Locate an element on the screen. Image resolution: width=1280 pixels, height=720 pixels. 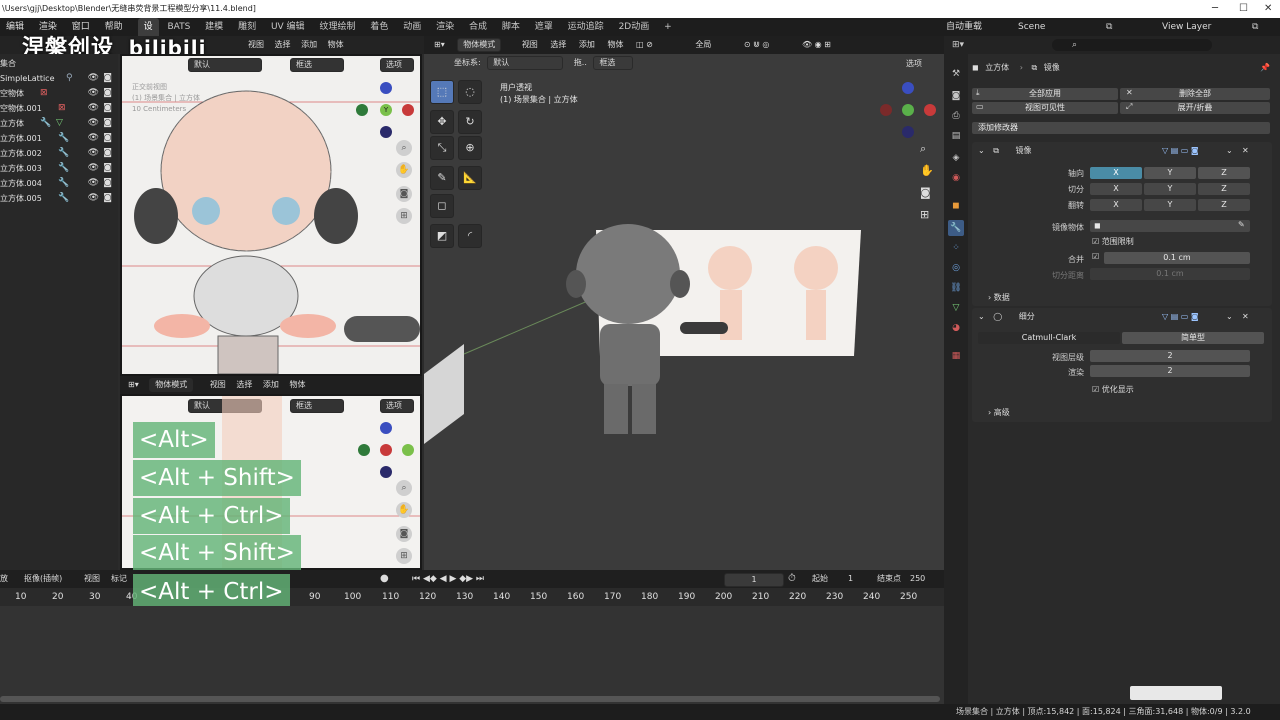
transform-orientation: 全局 is located at coordinates (703, 45).